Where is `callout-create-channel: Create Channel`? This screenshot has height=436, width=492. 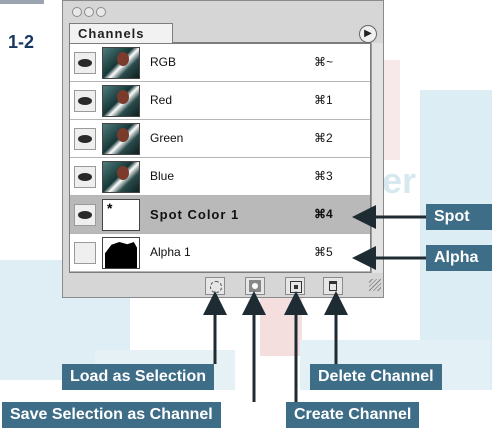
callout-create-channel: Create Channel is located at coordinates (353, 415).